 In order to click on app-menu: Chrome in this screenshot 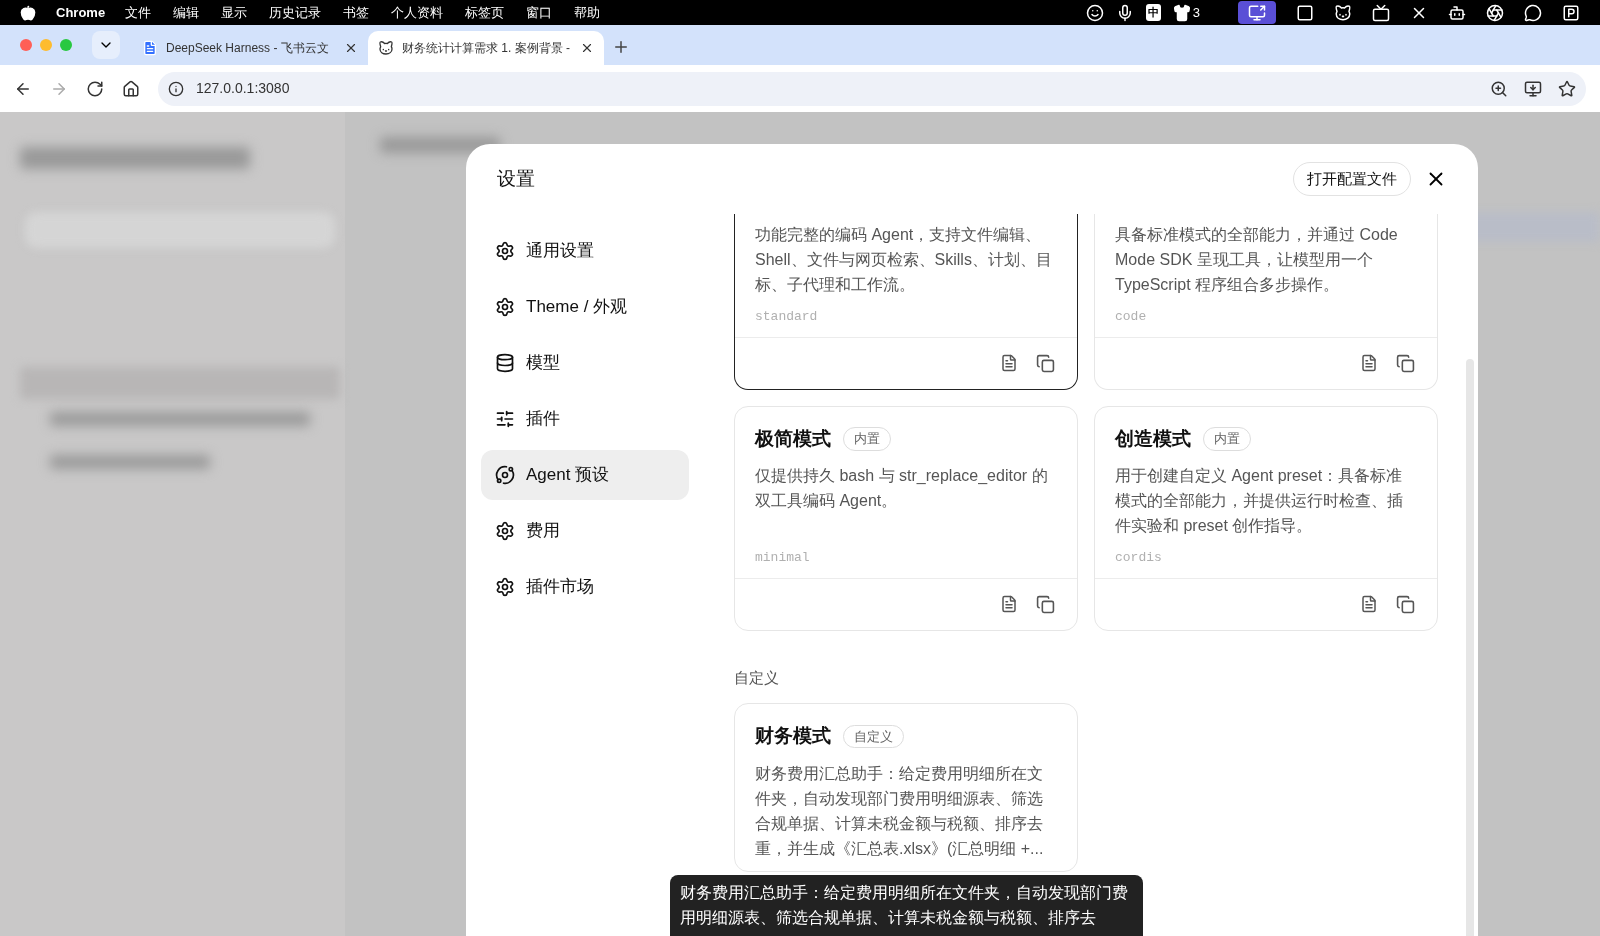, I will do `click(81, 12)`.